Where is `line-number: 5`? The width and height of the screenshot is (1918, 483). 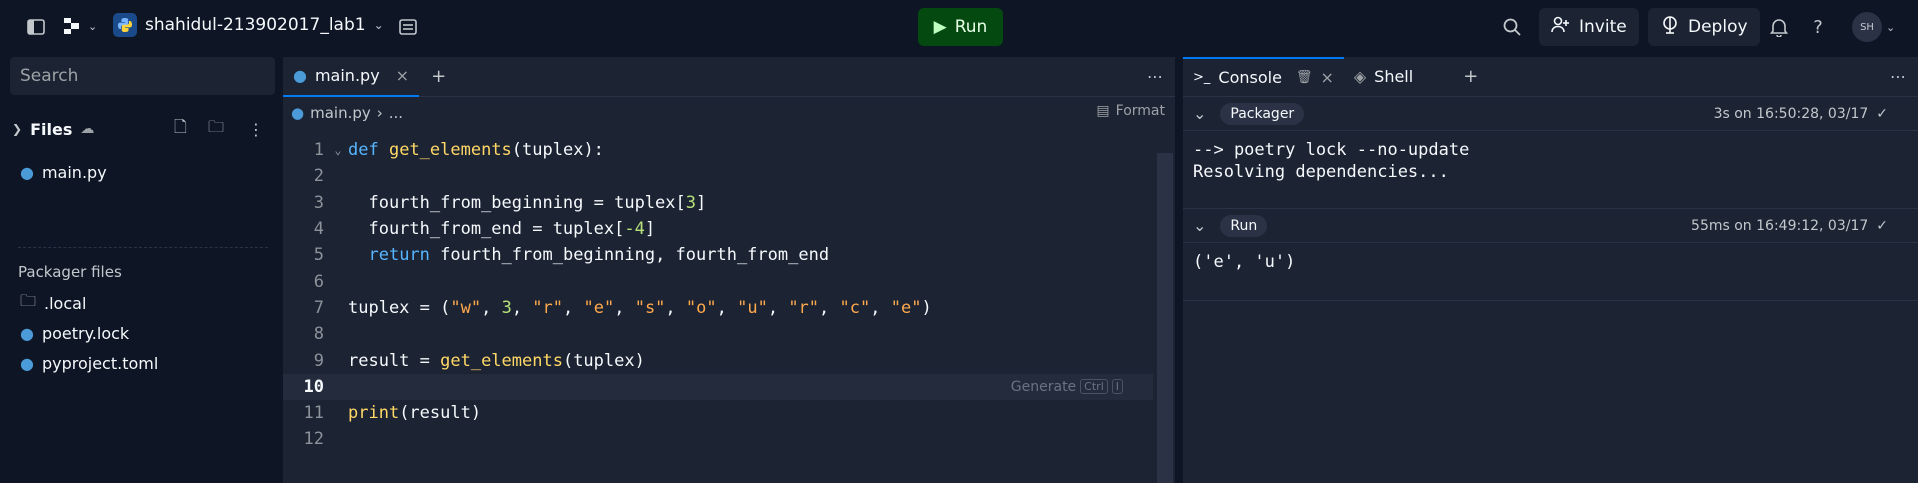
line-number: 5 is located at coordinates (318, 255).